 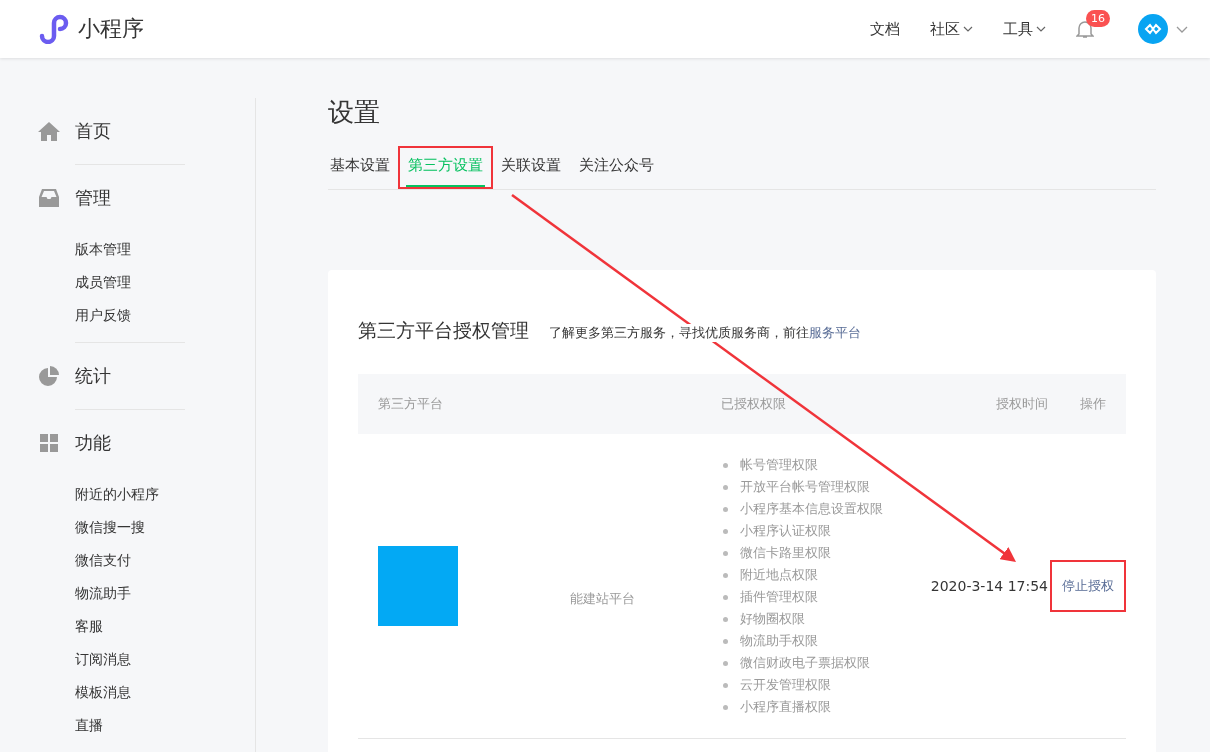 I want to click on grid-icon, so click(x=49, y=443).